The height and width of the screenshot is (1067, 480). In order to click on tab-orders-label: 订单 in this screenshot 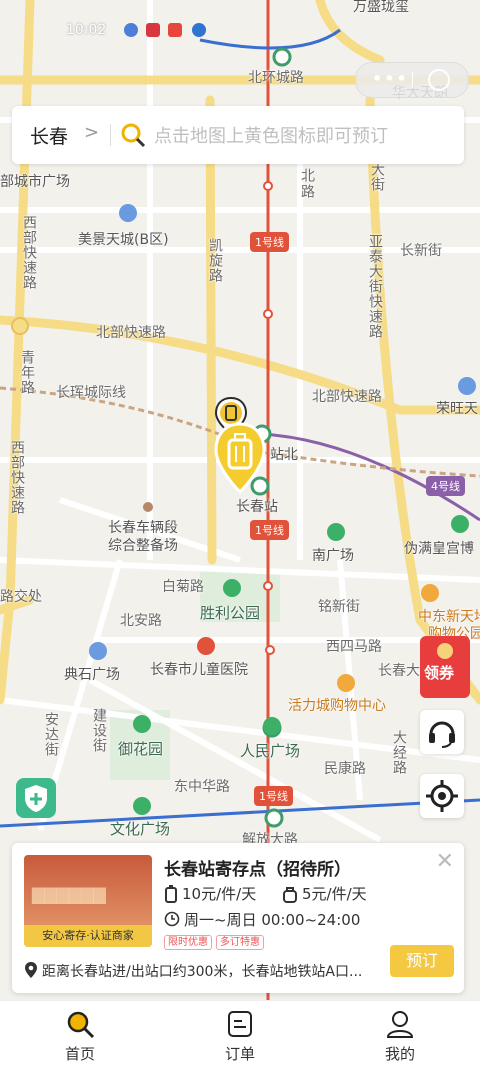, I will do `click(239, 1054)`.